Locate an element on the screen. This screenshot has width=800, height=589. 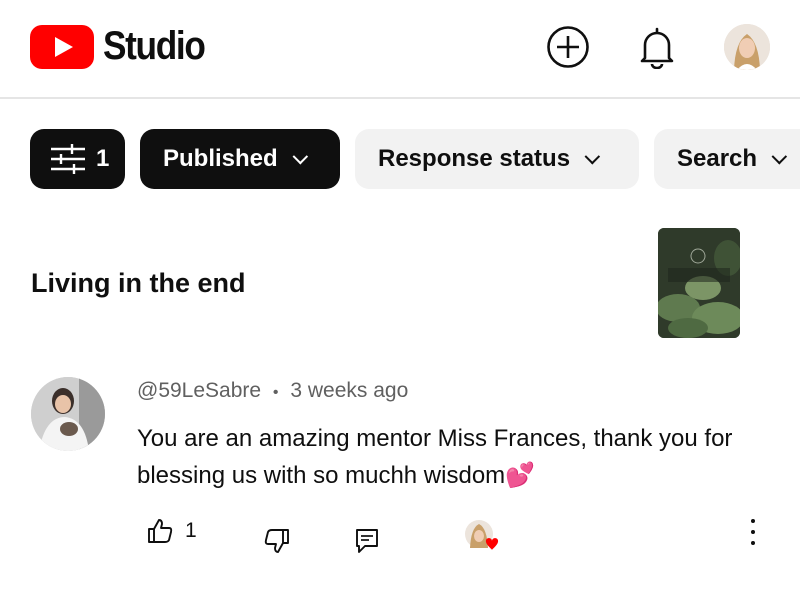
bell-icon is located at coordinates (657, 48).